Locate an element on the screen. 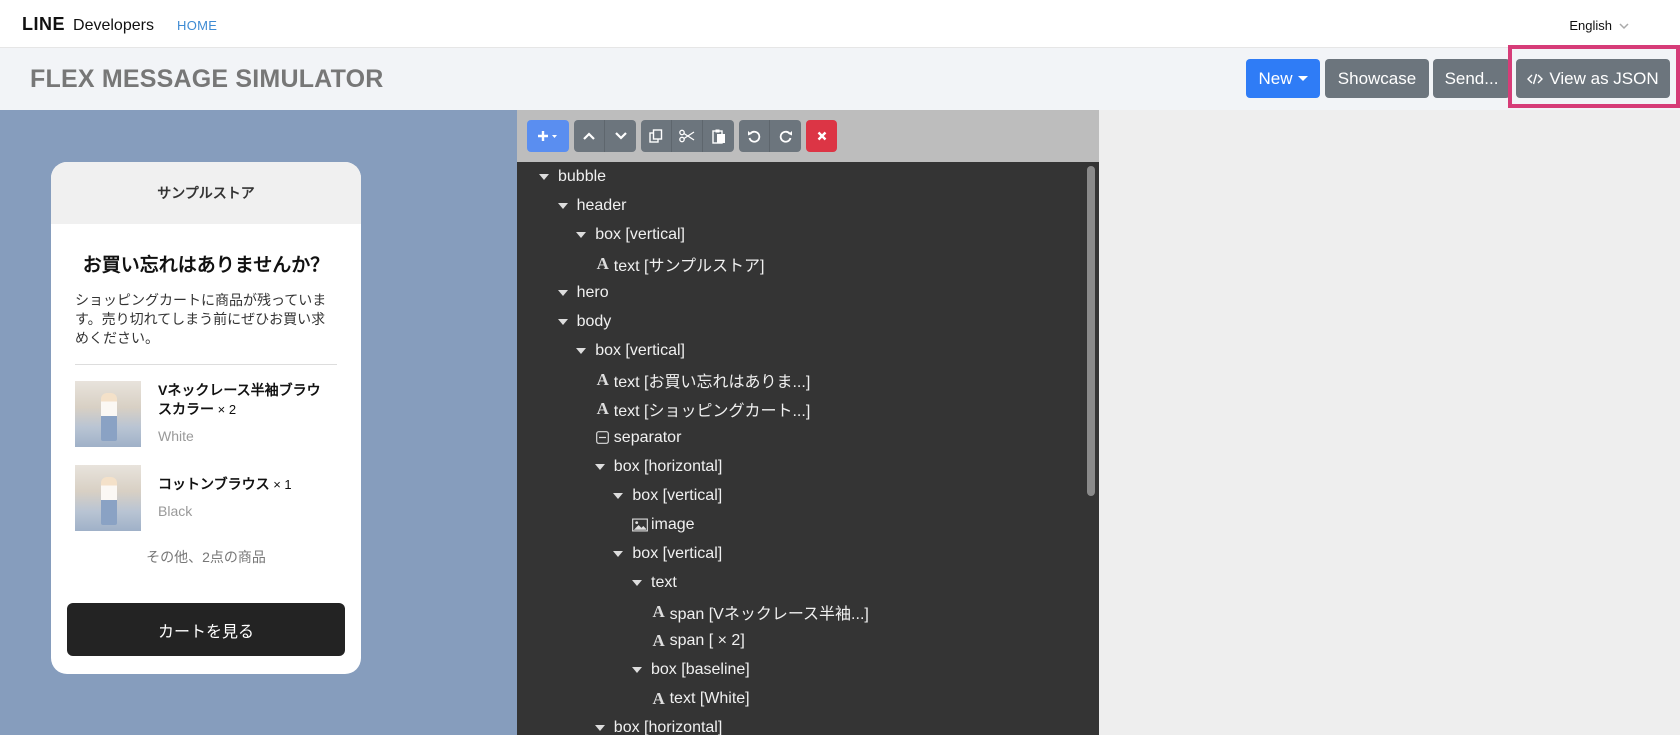 The image size is (1680, 735). tree-node: header is located at coordinates (592, 205).